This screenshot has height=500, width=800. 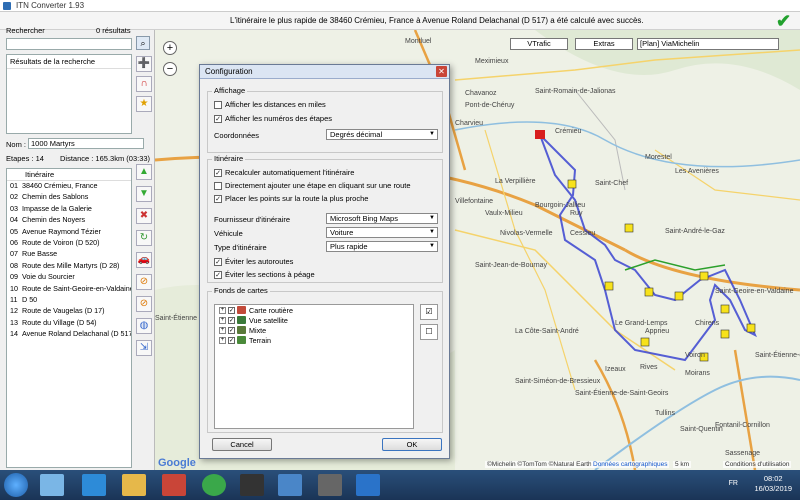 What do you see at coordinates (144, 282) in the screenshot?
I see `no-highway-icon: ⊘` at bounding box center [144, 282].